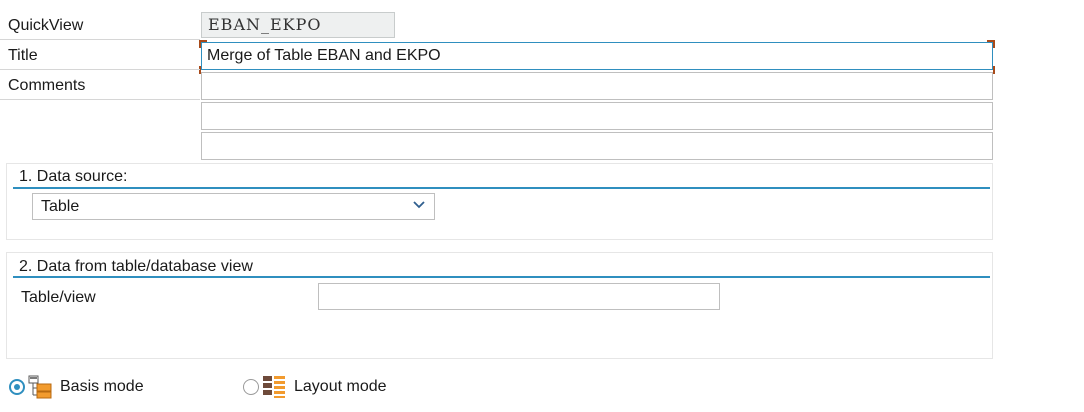  What do you see at coordinates (597, 146) in the screenshot?
I see `comments-line-3-input` at bounding box center [597, 146].